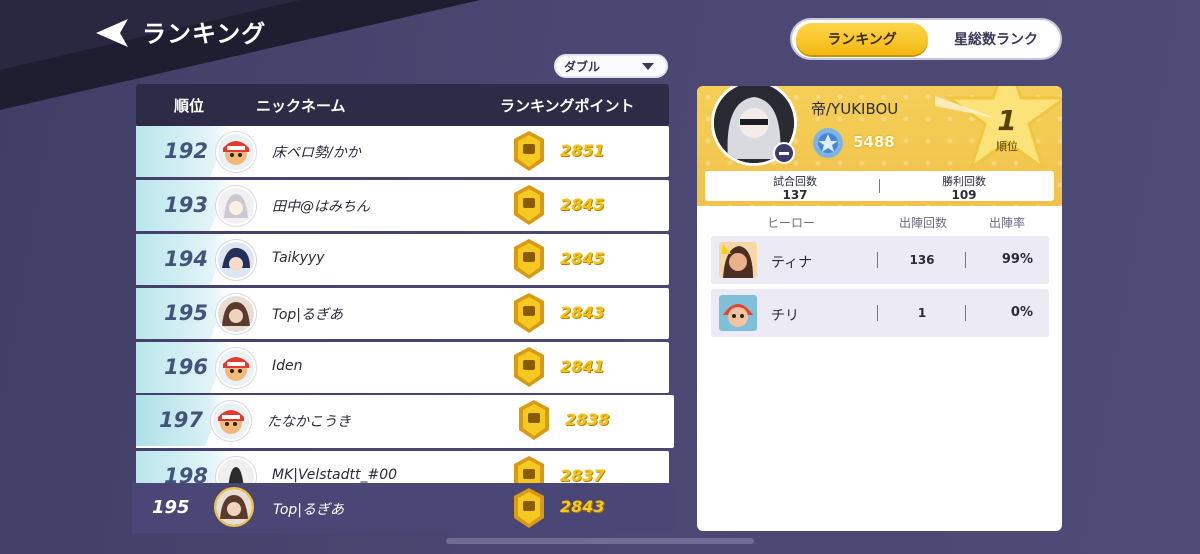 This screenshot has height=554, width=1200. Describe the element at coordinates (791, 223) in the screenshot. I see `header-hero: ヒーロー` at that location.